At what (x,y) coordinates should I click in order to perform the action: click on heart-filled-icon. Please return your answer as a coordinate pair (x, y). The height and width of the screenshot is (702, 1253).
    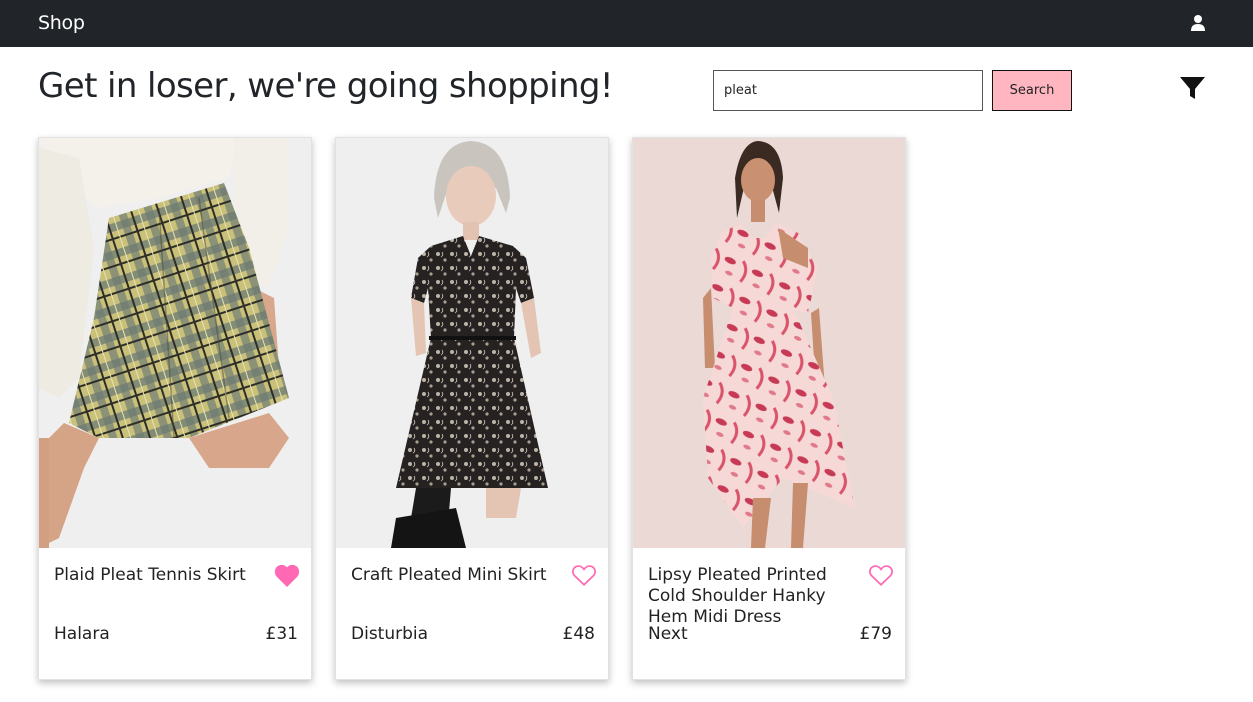
    Looking at the image, I should click on (287, 575).